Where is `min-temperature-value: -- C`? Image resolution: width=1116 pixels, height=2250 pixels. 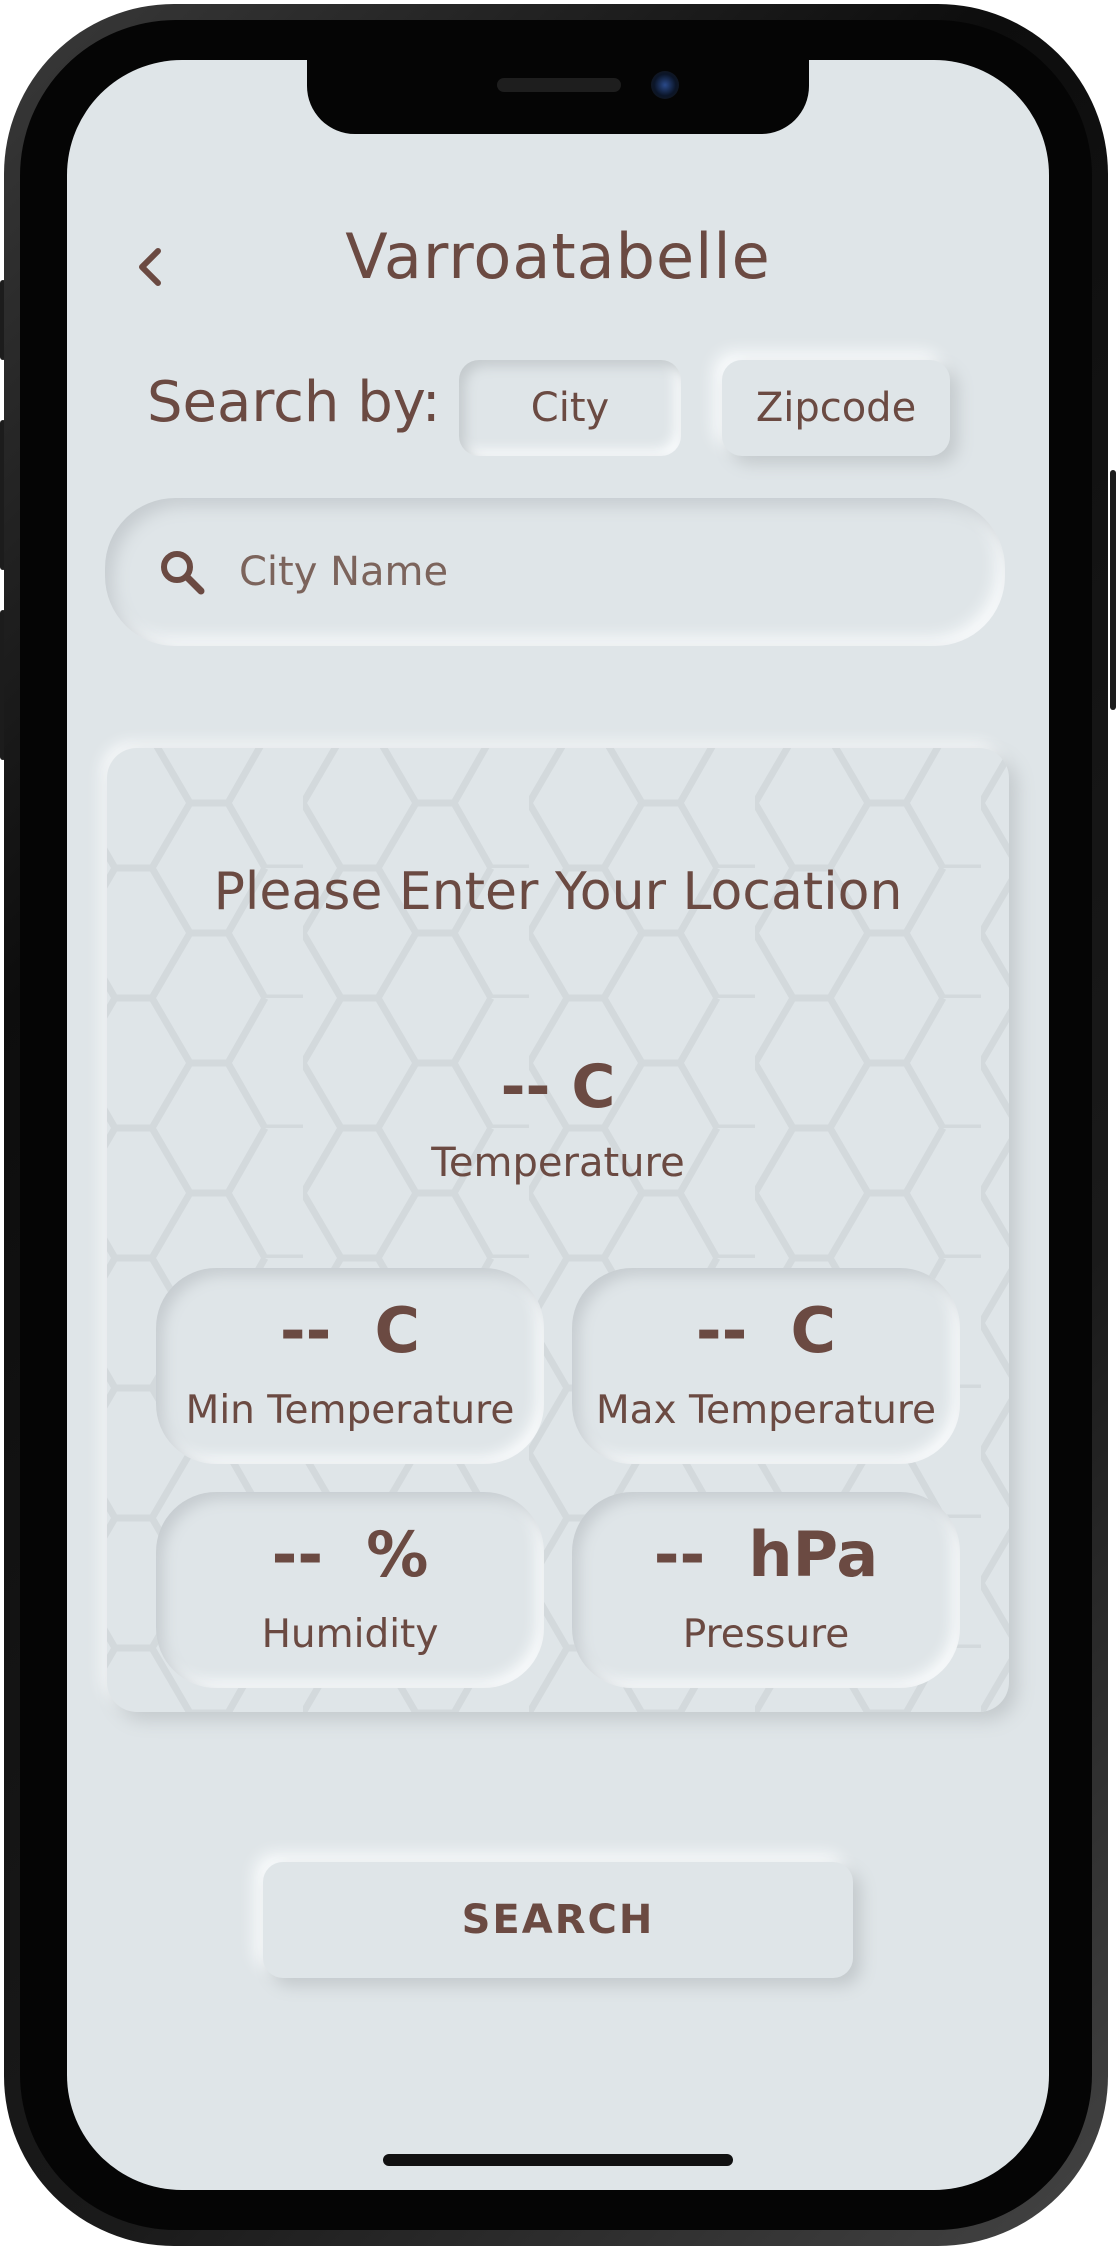 min-temperature-value: -- C is located at coordinates (350, 1330).